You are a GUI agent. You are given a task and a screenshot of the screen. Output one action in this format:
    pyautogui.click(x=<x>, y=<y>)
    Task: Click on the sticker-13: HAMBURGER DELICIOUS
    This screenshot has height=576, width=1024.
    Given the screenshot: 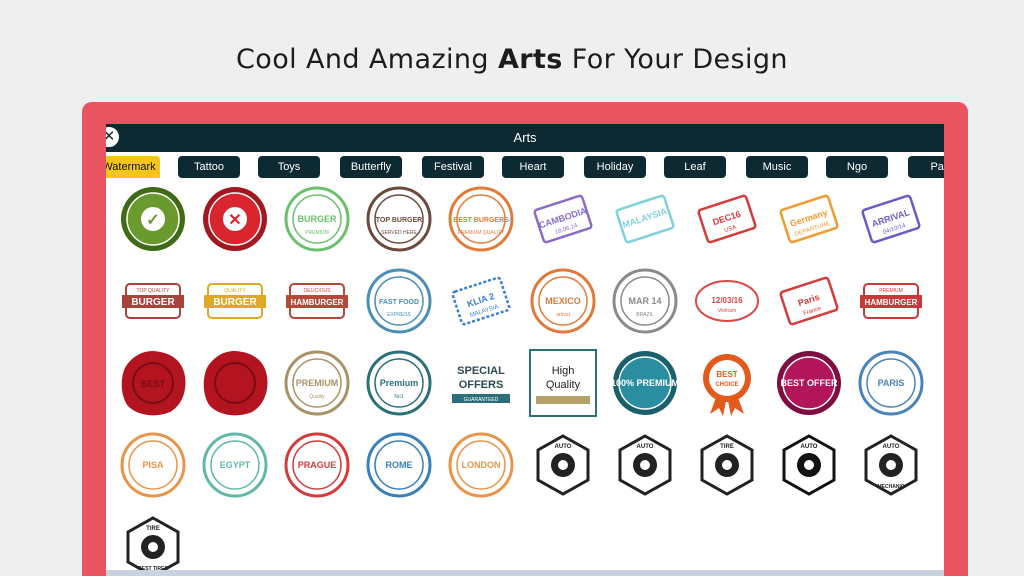 What is the action you would take?
    pyautogui.click(x=317, y=301)
    